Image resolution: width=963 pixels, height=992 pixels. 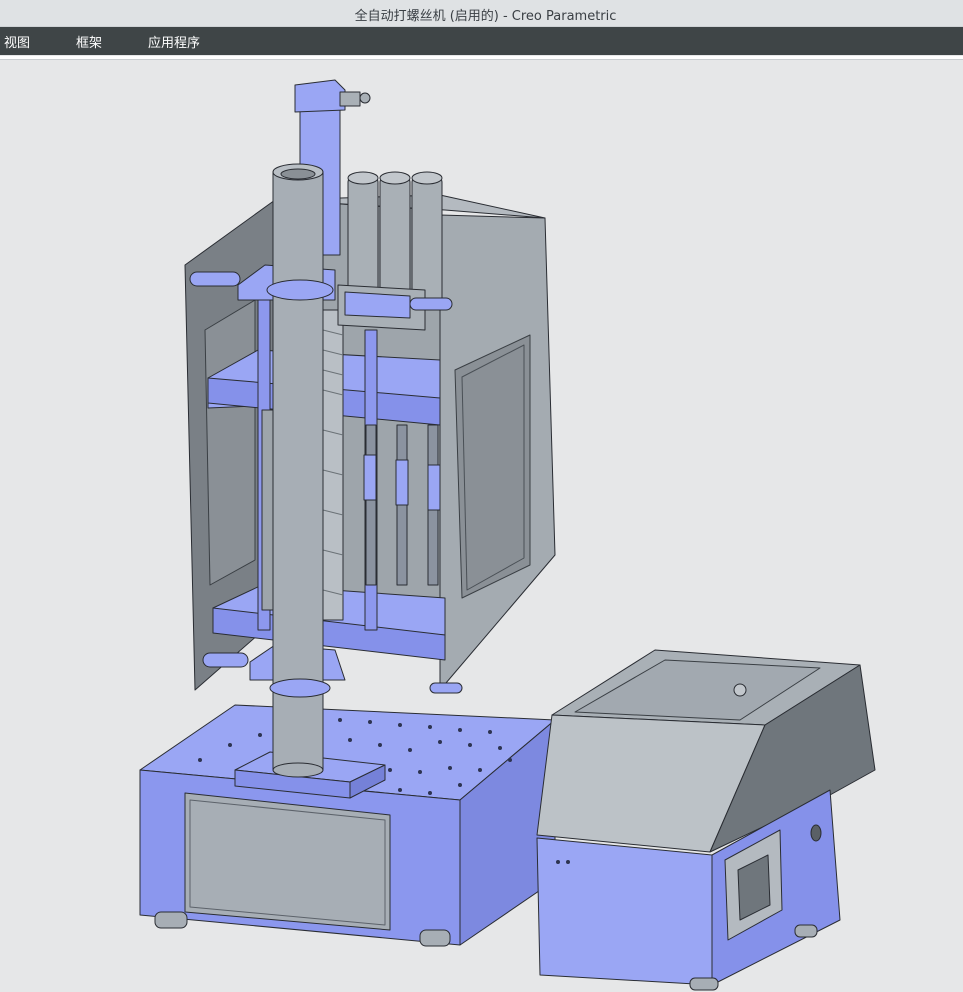 What do you see at coordinates (174, 41) in the screenshot?
I see `menu-applications: 应用程序` at bounding box center [174, 41].